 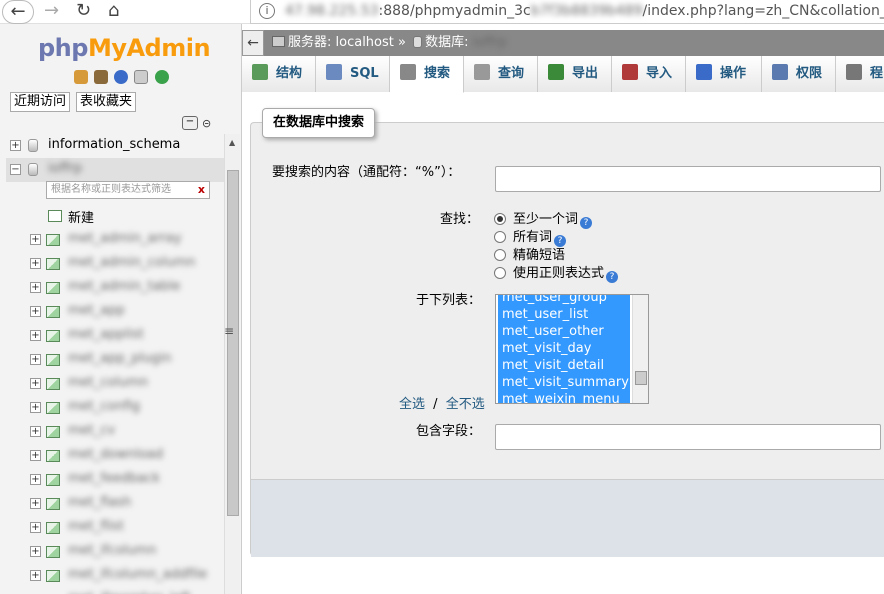 I want to click on import-icon, so click(x=630, y=72).